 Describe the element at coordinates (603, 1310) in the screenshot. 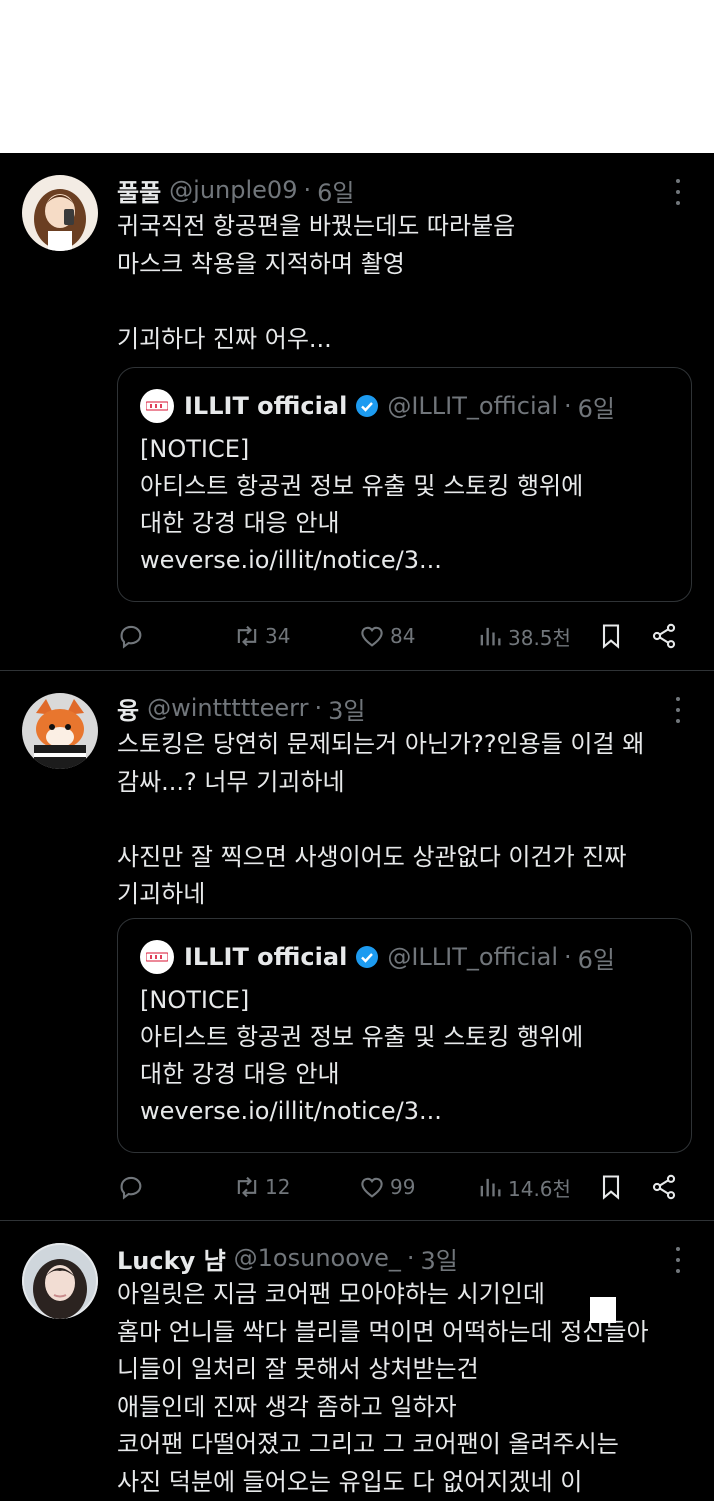

I see `overlay-square` at that location.